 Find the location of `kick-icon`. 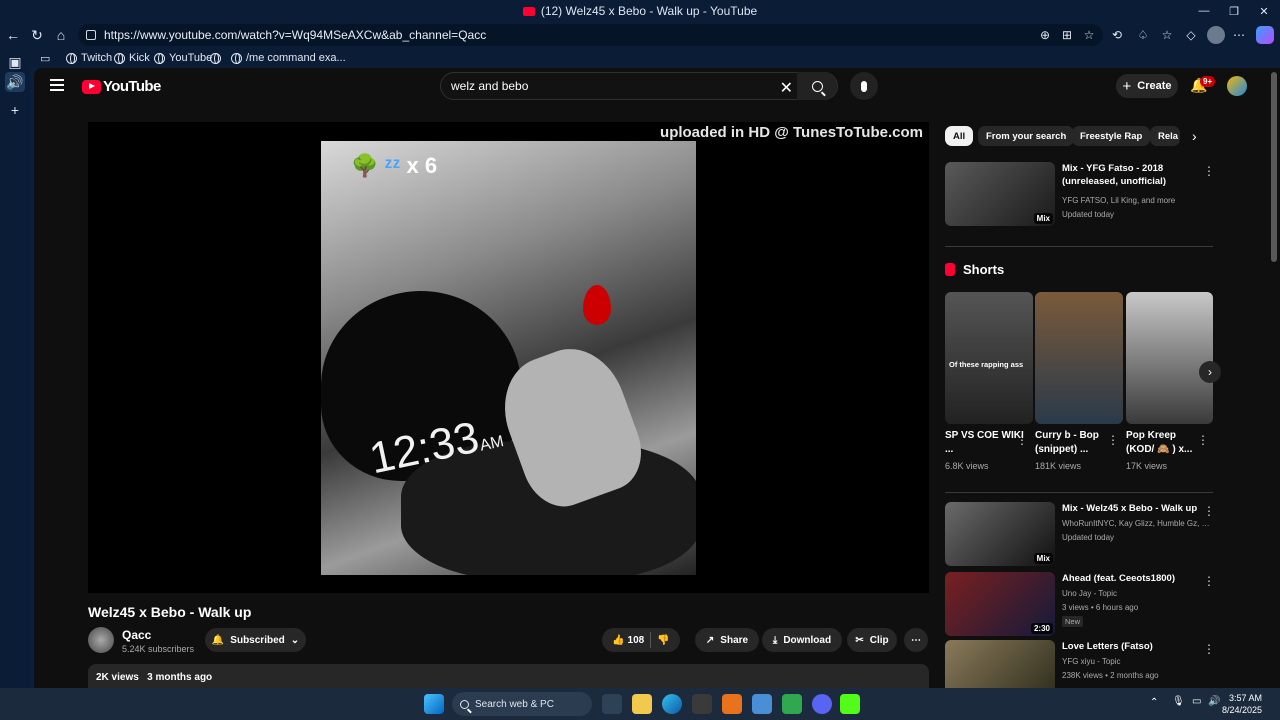

kick-icon is located at coordinates (850, 704).